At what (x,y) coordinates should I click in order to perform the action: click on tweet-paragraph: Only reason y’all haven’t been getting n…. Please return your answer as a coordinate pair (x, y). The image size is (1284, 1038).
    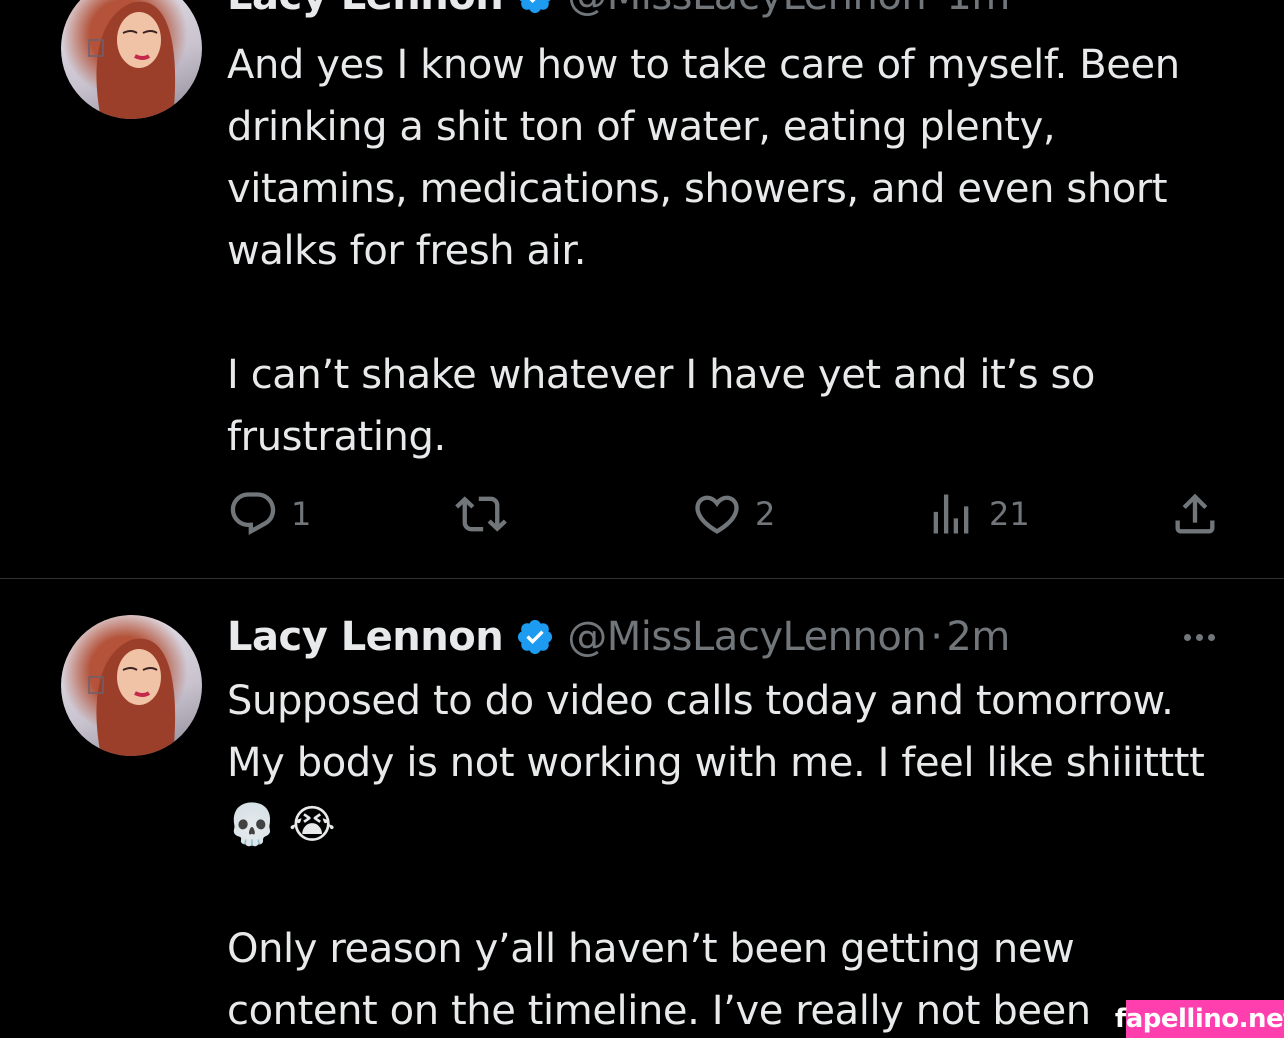
    Looking at the image, I should click on (659, 980).